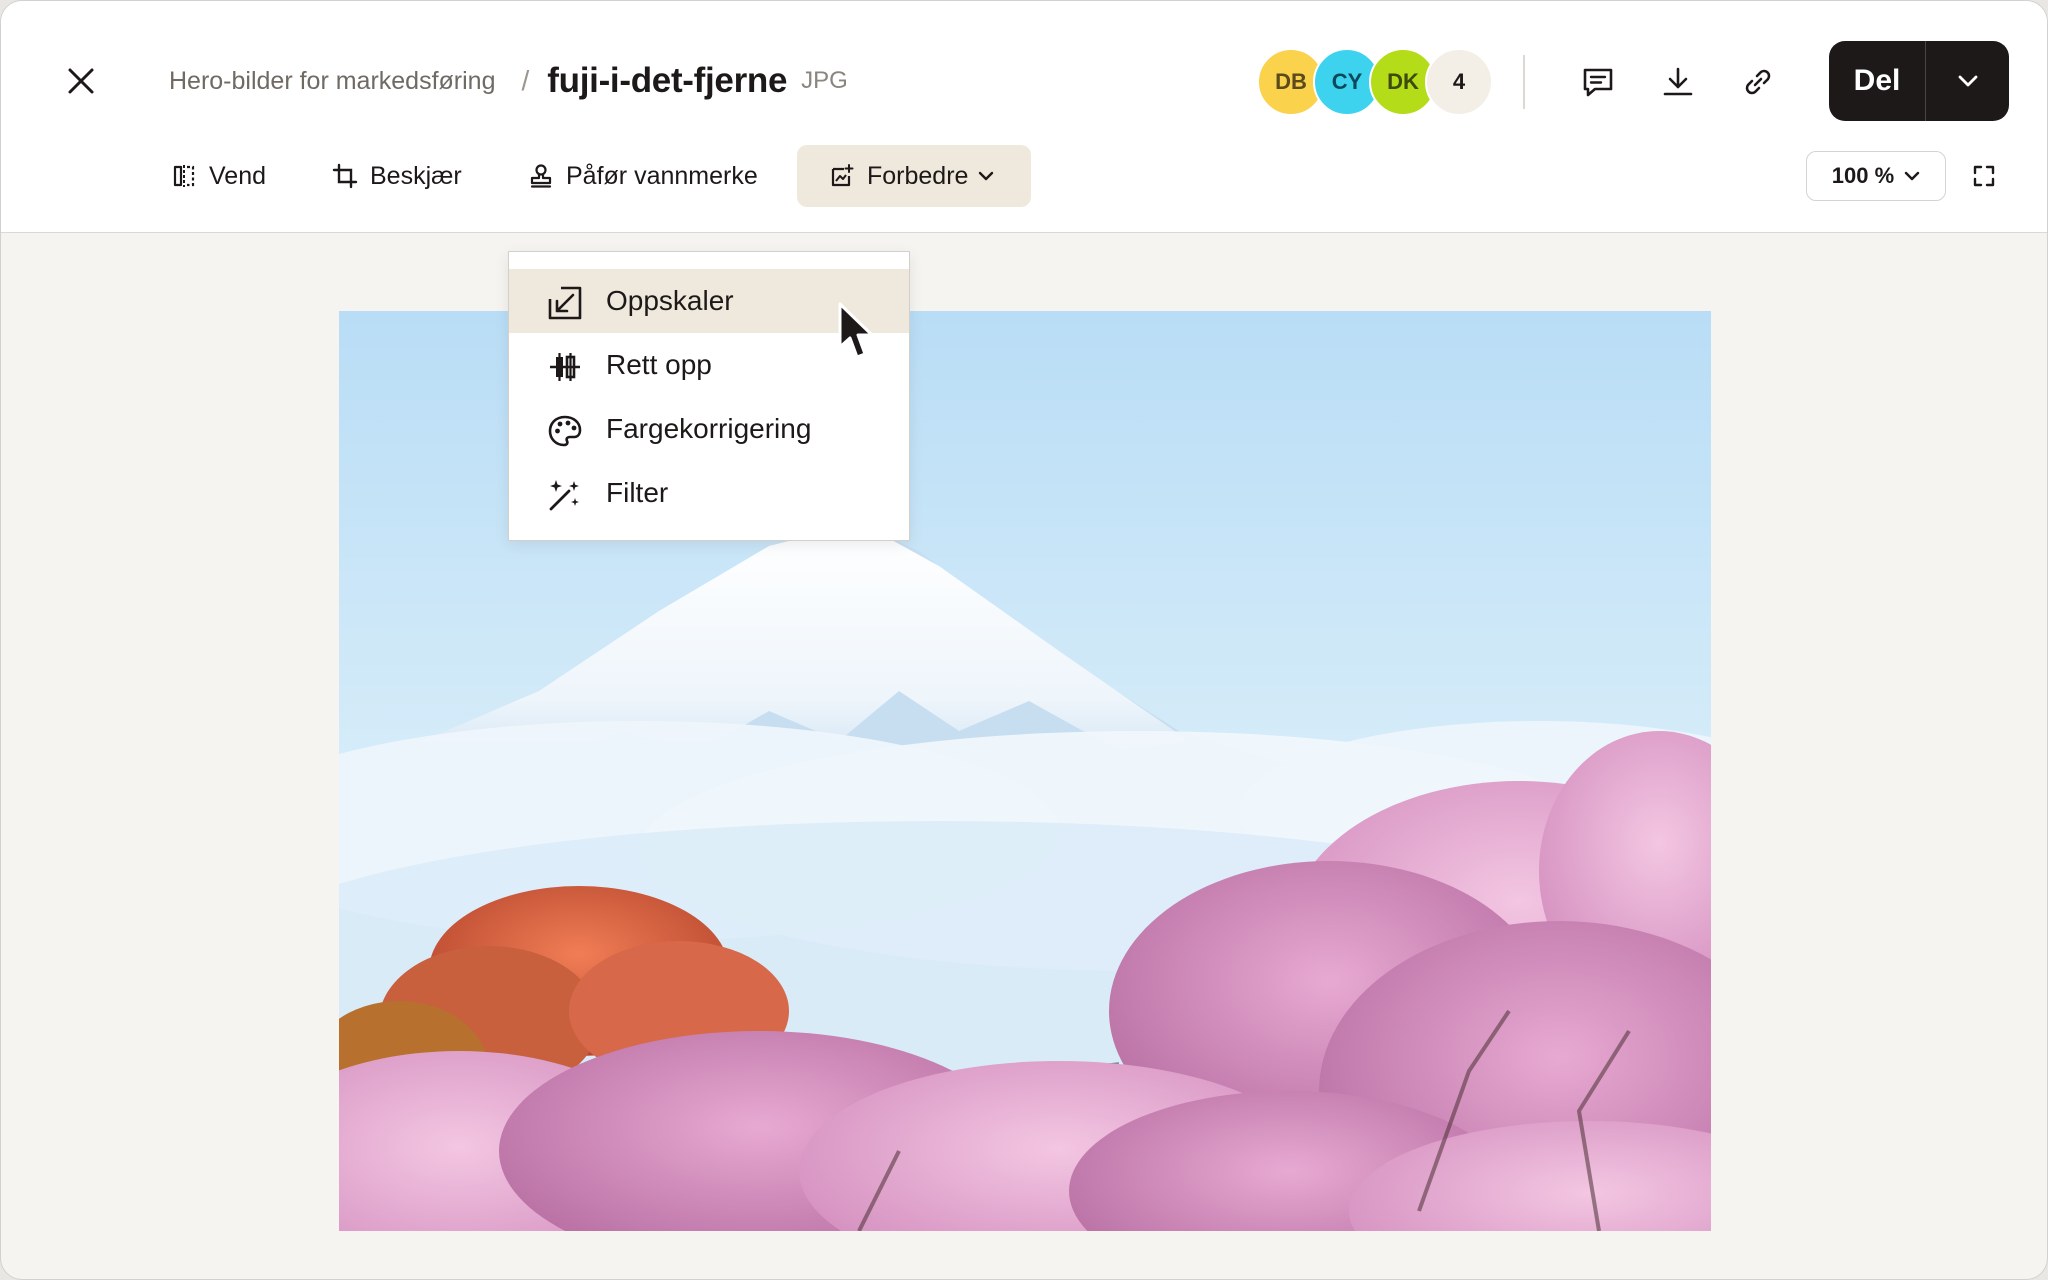  I want to click on download-button, so click(1678, 82).